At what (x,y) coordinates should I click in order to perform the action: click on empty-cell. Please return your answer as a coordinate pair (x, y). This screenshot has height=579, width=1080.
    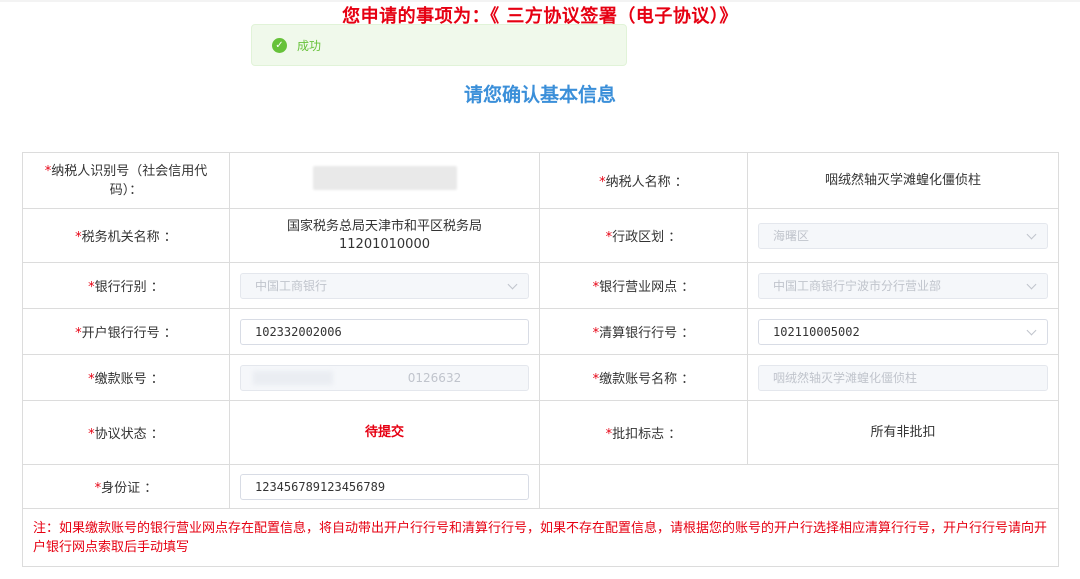
    Looking at the image, I should click on (799, 486).